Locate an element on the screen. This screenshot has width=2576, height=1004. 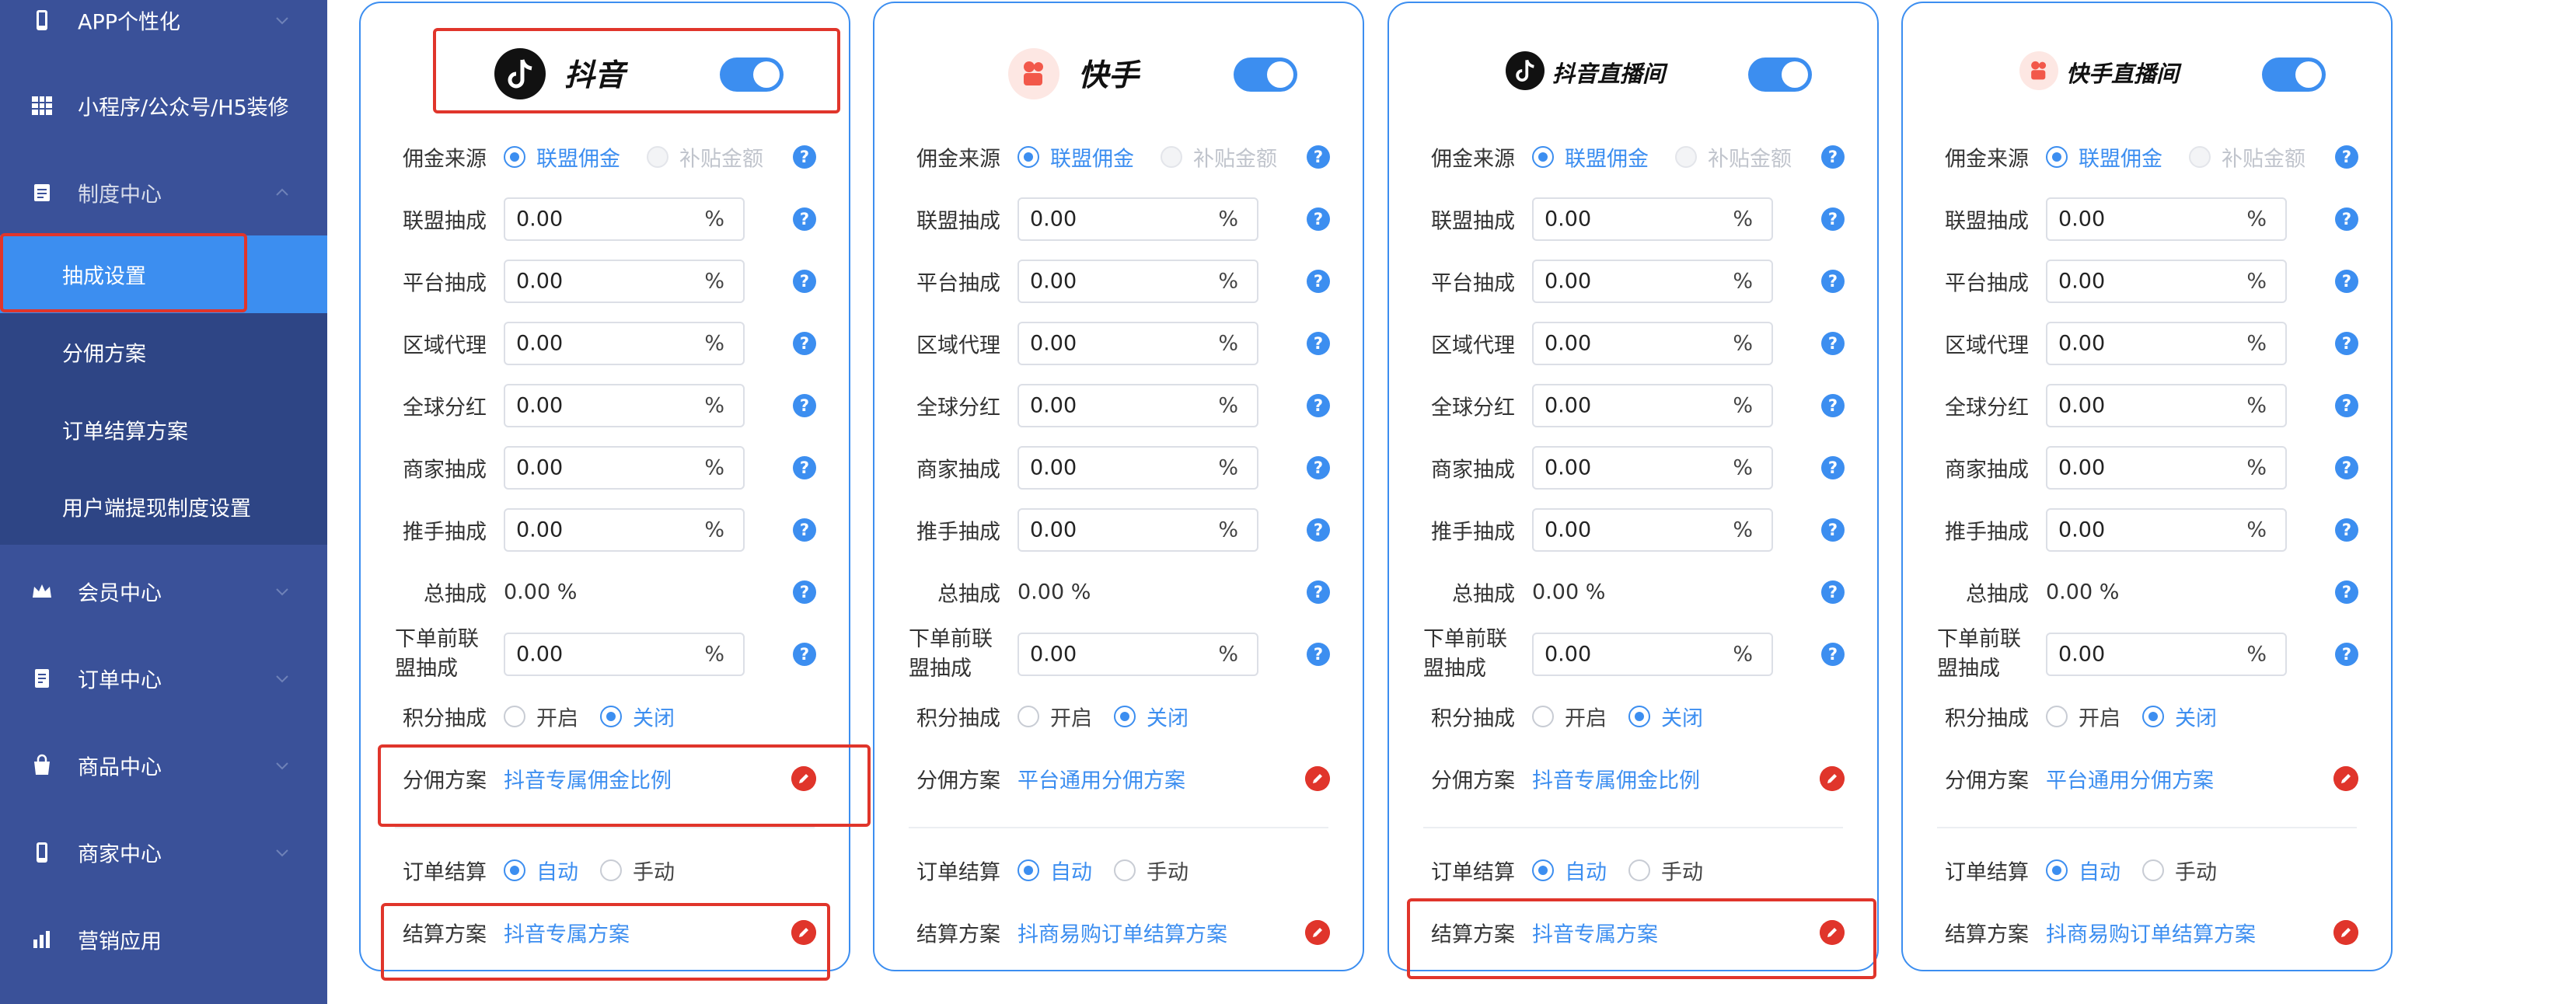
subnav-order-settlement: 订单结算方案 is located at coordinates (164, 430).